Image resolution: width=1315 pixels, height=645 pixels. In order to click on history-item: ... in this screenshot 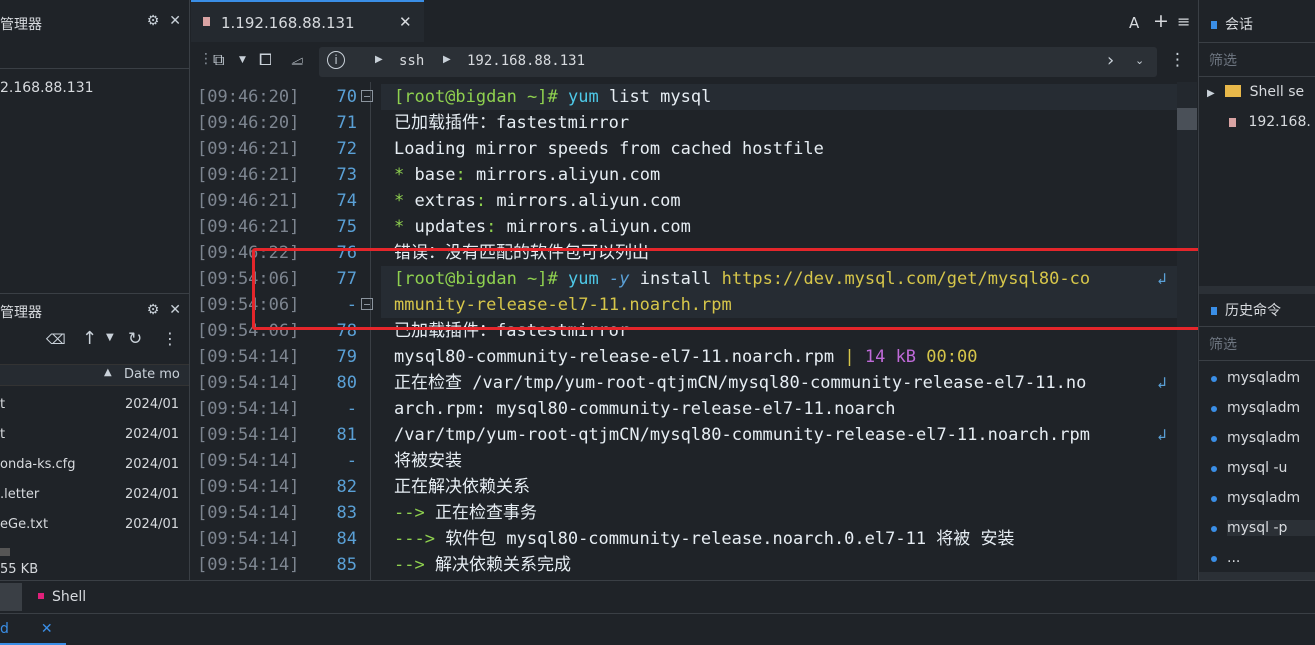, I will do `click(1225, 558)`.